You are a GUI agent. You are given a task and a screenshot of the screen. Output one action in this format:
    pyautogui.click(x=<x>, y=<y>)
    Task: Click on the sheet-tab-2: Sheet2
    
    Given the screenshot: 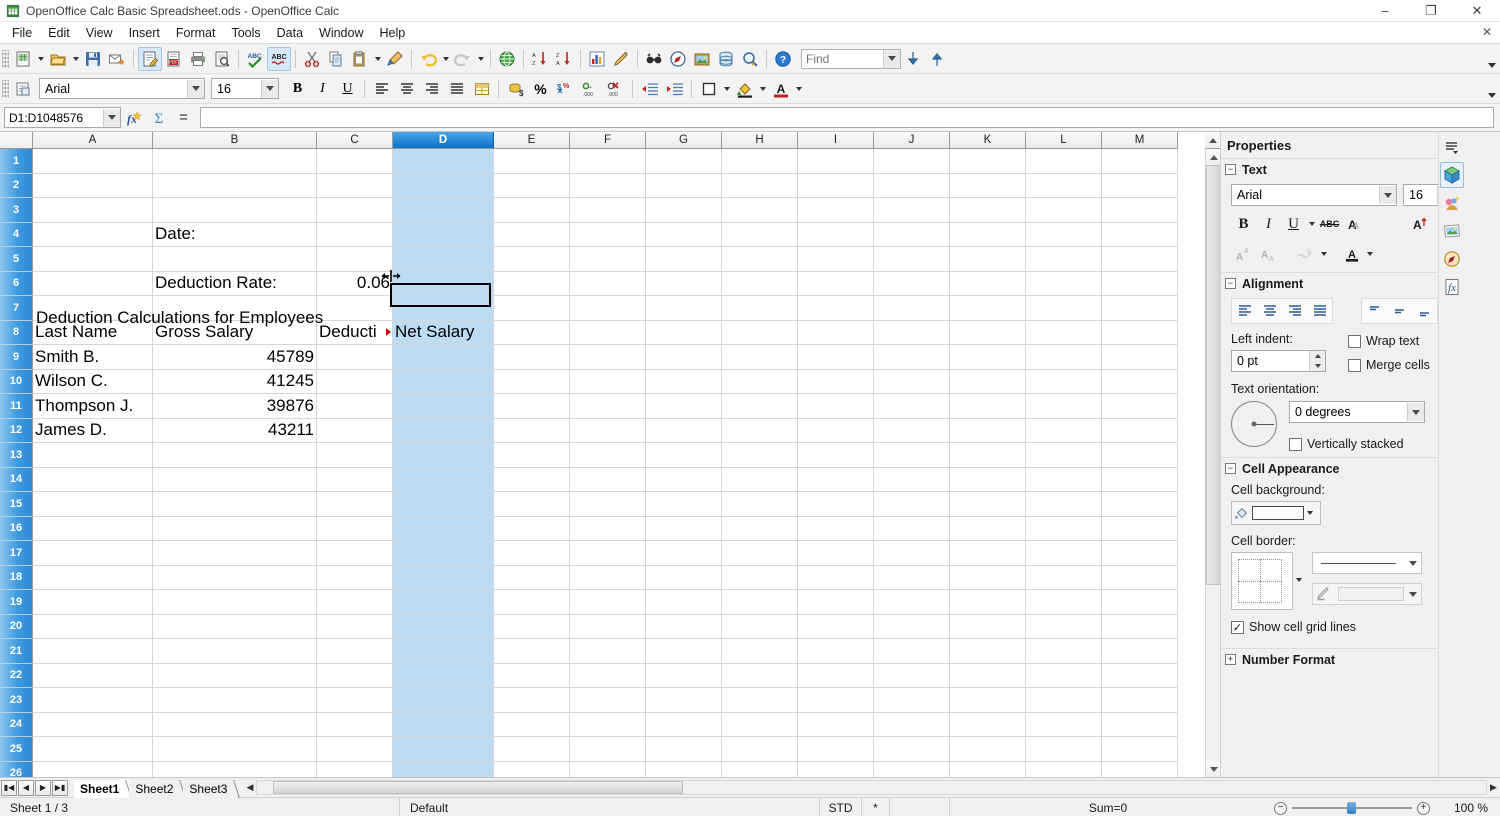 What is the action you would take?
    pyautogui.click(x=158, y=788)
    